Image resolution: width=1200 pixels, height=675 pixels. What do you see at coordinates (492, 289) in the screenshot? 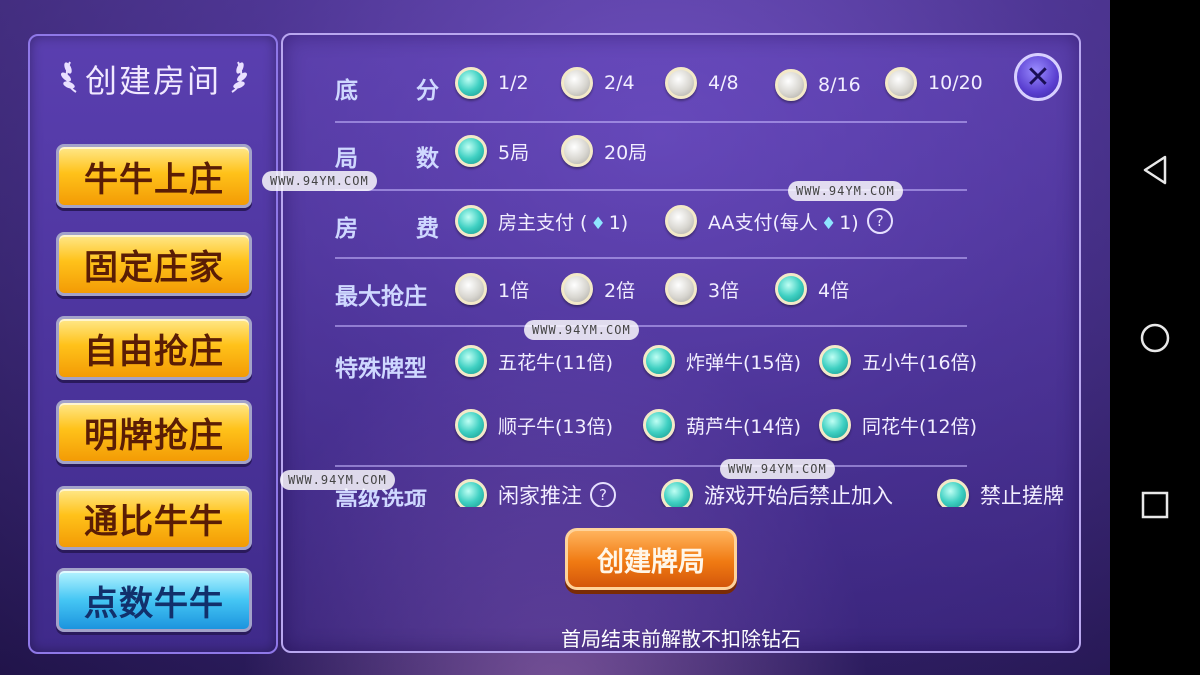
I see `option-grab-1x: 1倍` at bounding box center [492, 289].